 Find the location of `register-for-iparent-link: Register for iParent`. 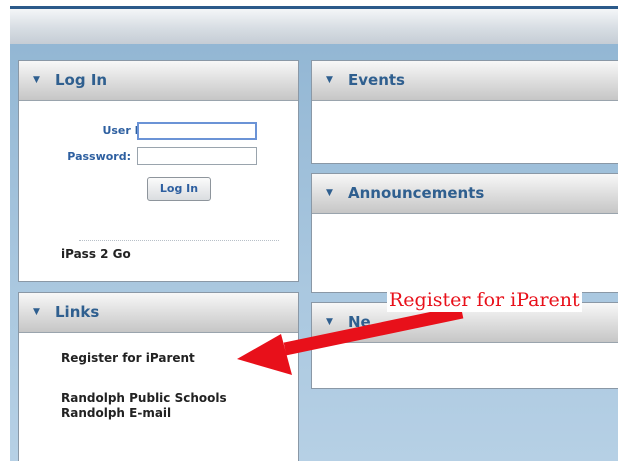

register-for-iparent-link: Register for iParent is located at coordinates (128, 358).